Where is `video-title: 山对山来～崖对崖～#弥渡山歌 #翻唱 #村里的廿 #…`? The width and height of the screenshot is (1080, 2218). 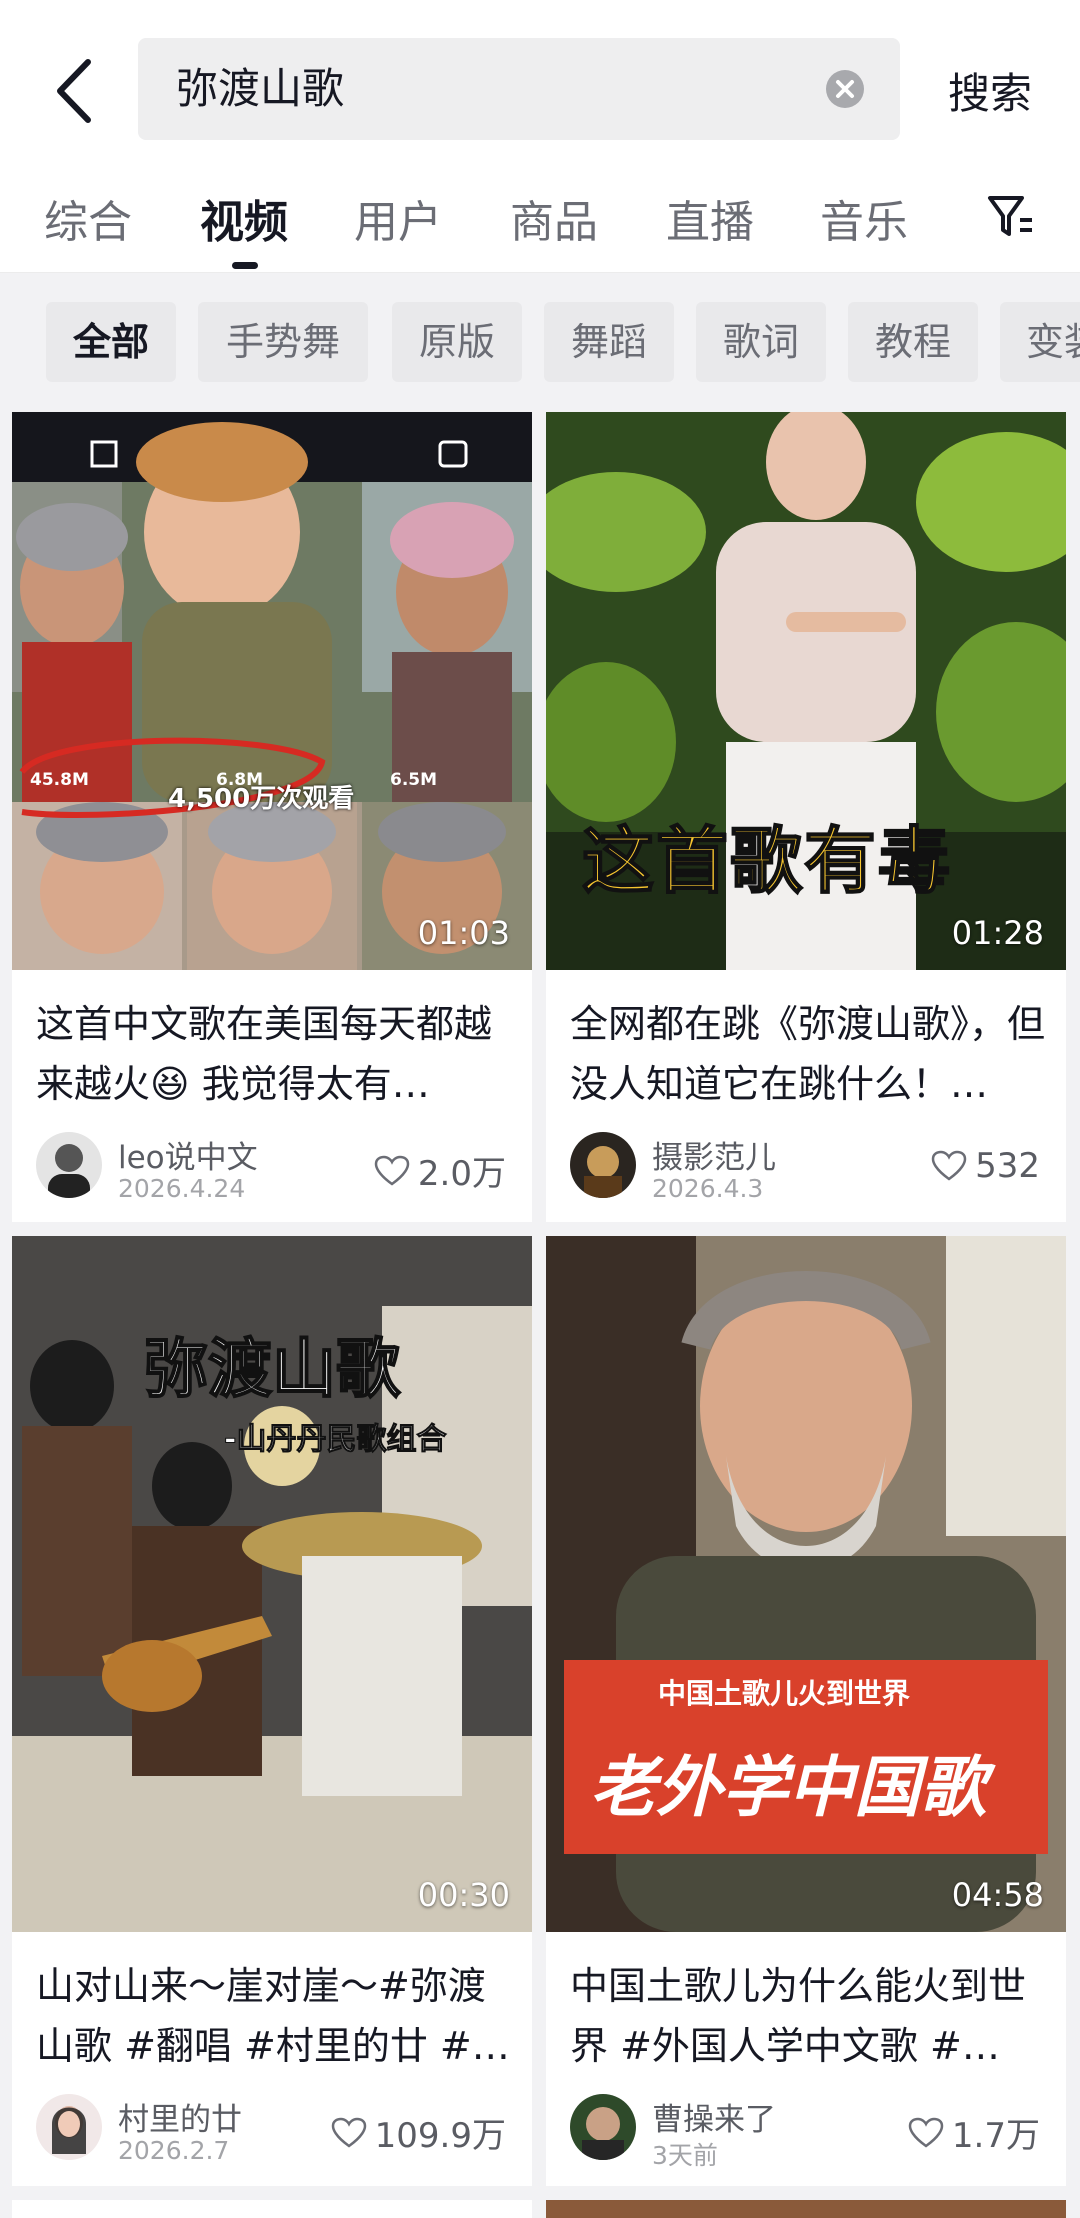 video-title: 山对山来～崖对崖～#弥渡山歌 #翻唱 #村里的廿 #… is located at coordinates (273, 2016).